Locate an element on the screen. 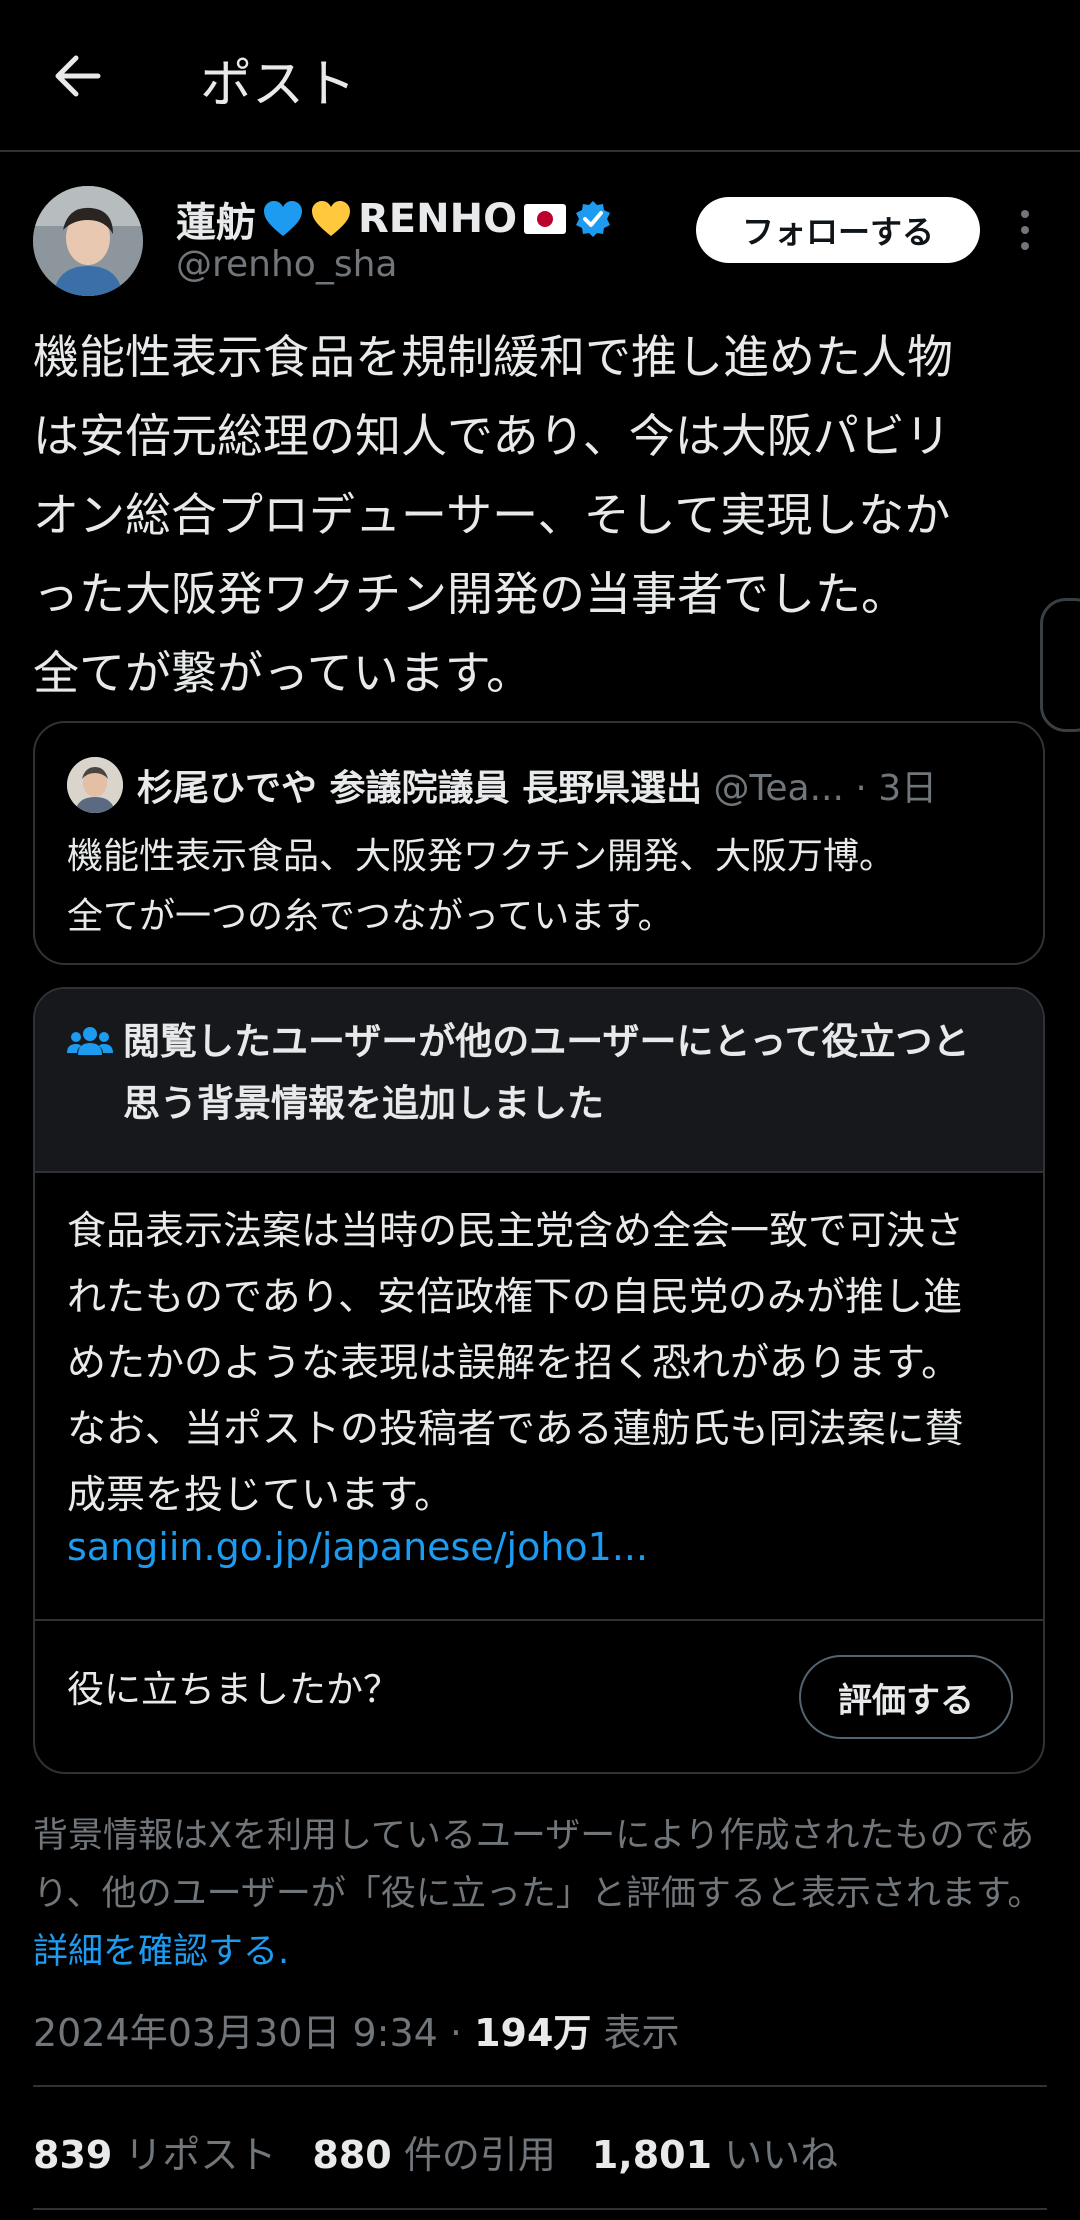 Image resolution: width=1080 pixels, height=2220 pixels. yellow-heart-icon is located at coordinates (331, 219).